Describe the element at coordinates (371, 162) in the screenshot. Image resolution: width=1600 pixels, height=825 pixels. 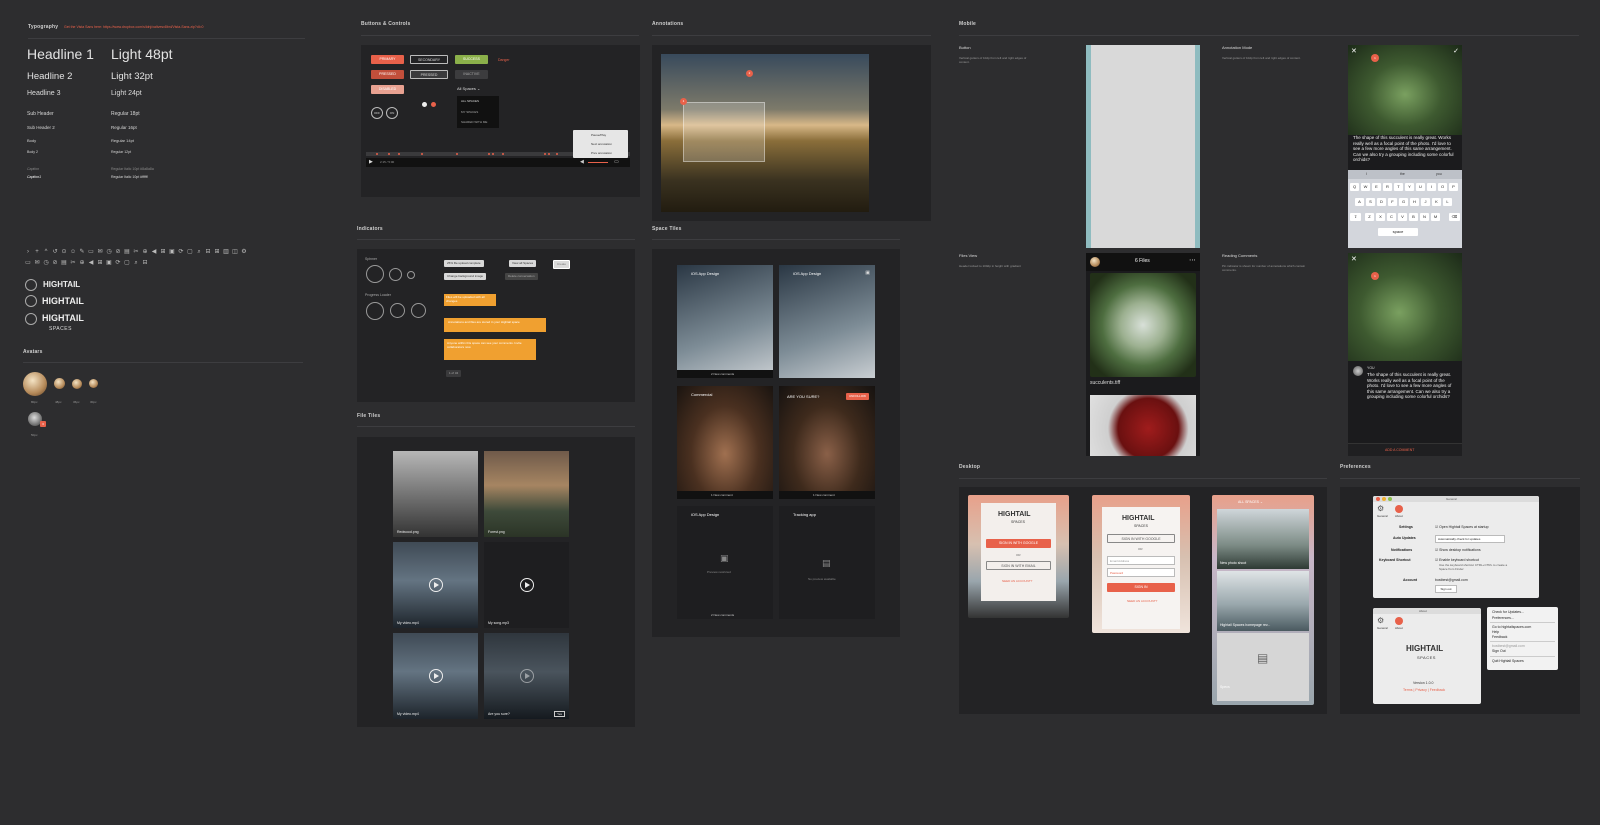
I see `play-icon: ▶` at that location.